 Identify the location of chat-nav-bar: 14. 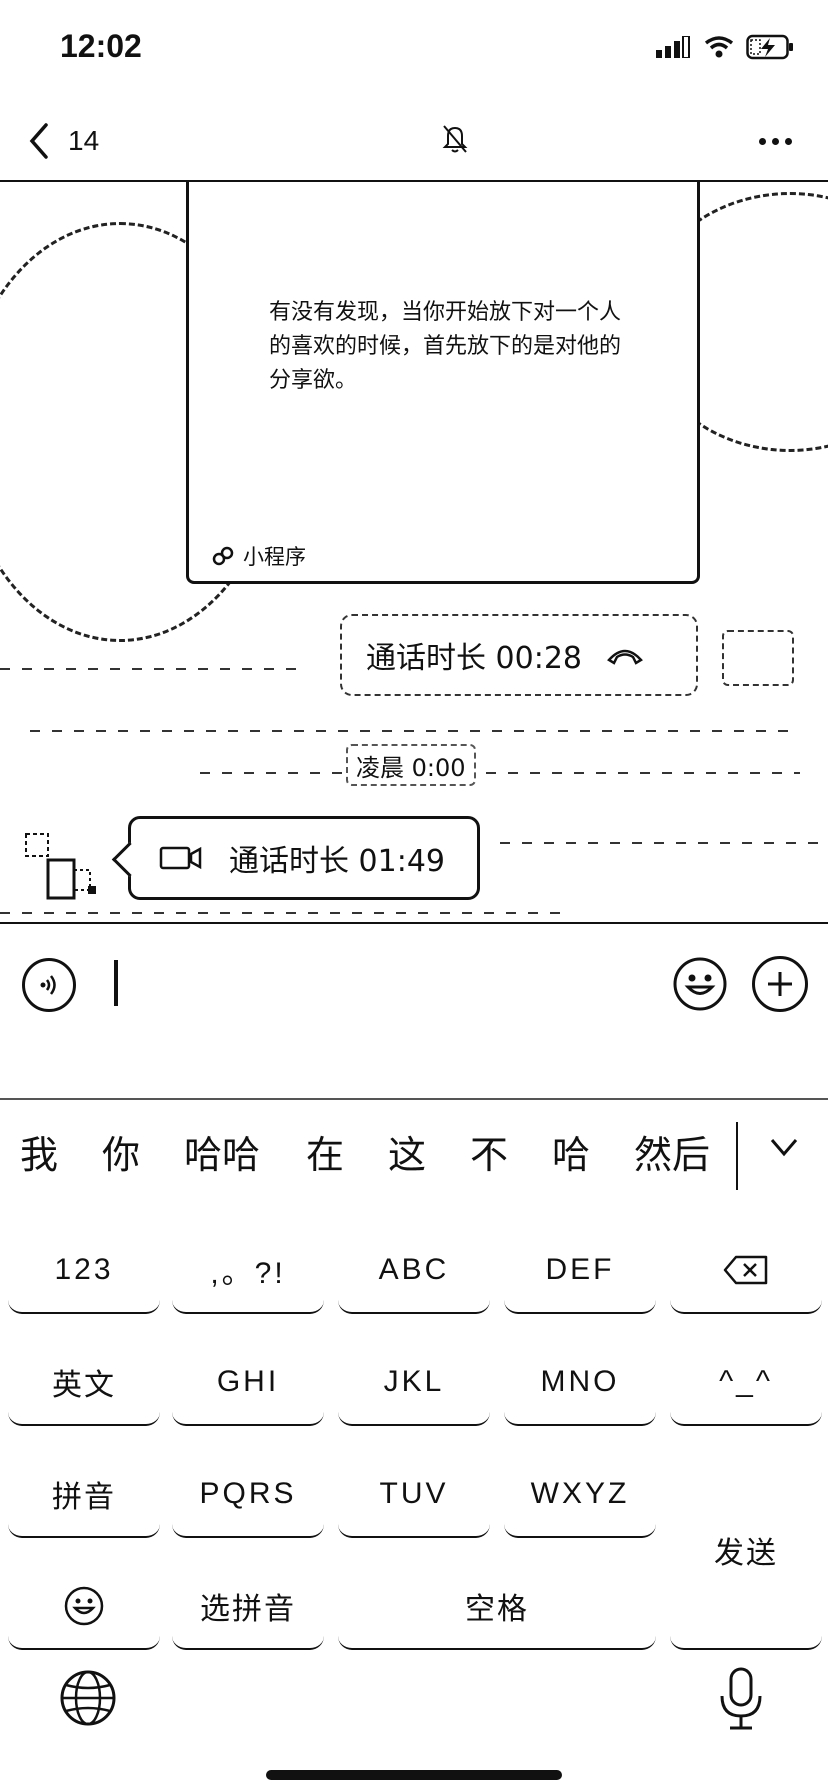
(414, 141).